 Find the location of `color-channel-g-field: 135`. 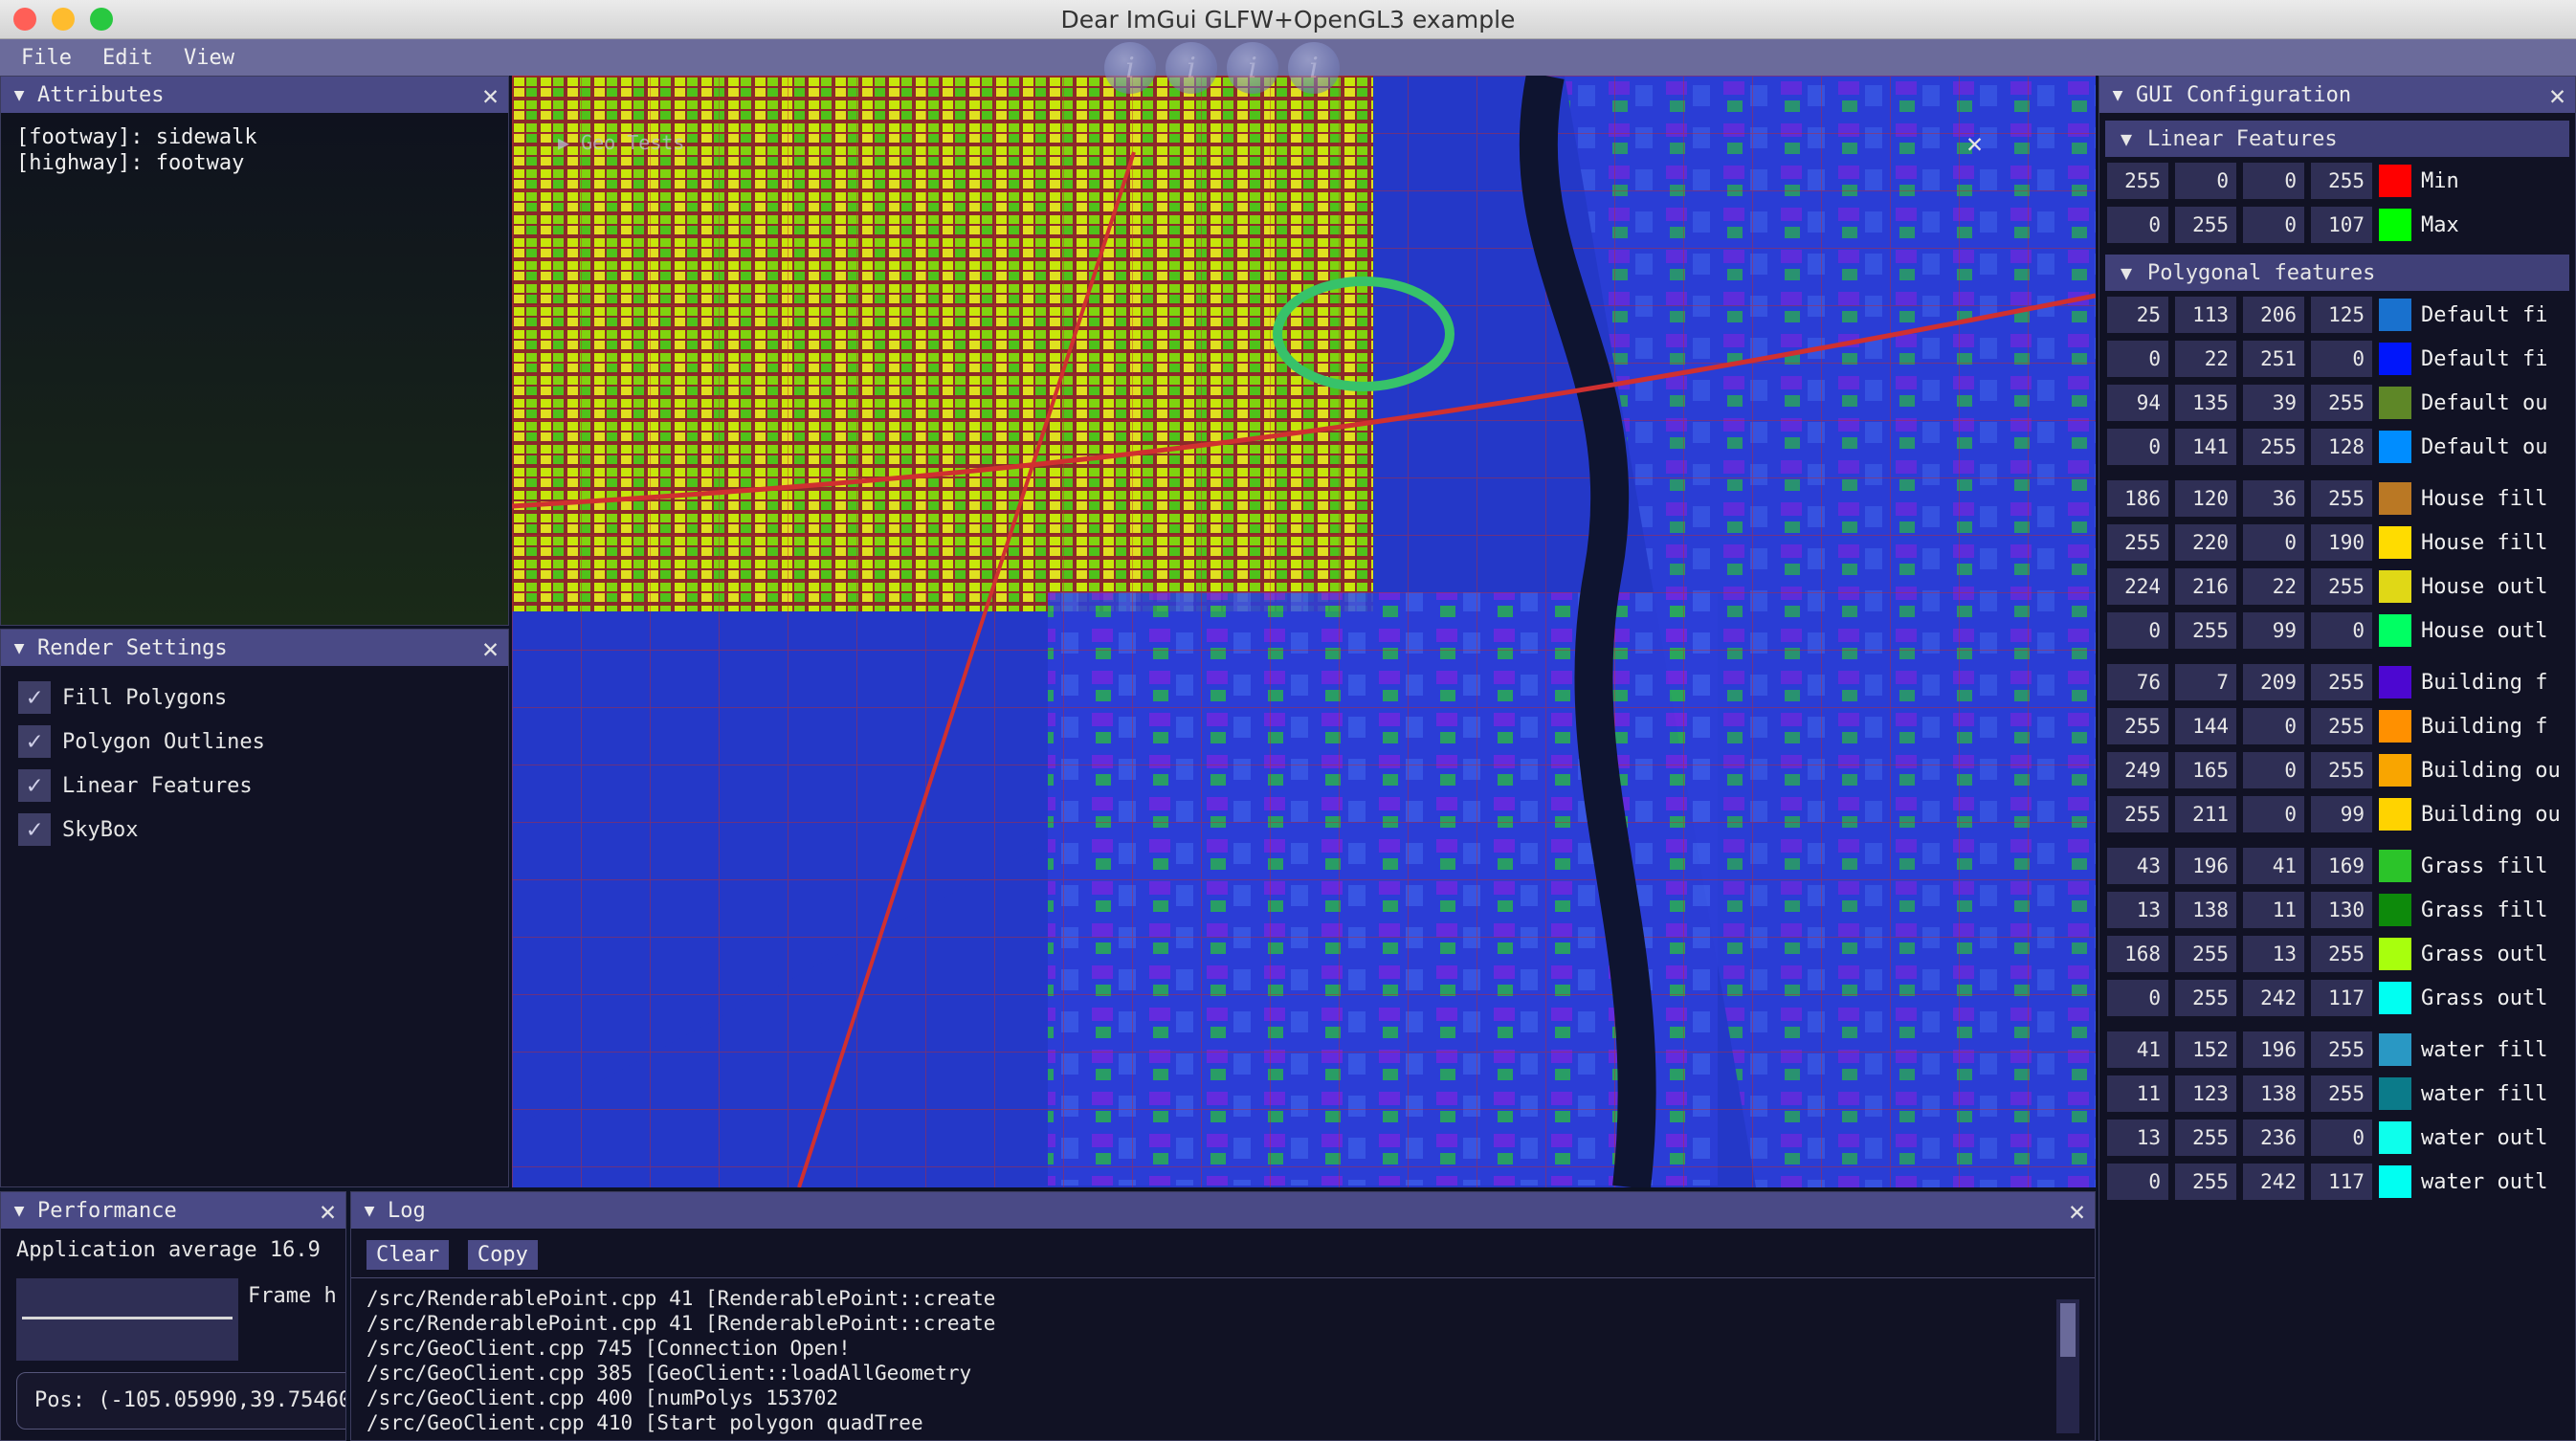

color-channel-g-field: 135 is located at coordinates (2205, 403).